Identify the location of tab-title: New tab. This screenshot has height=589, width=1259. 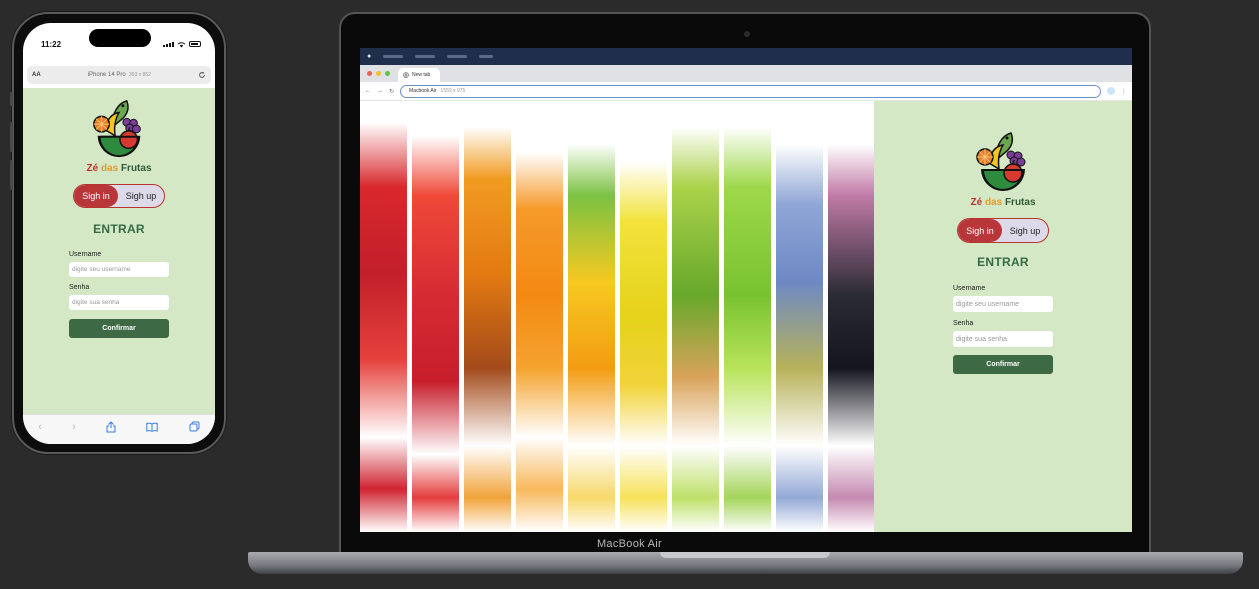
(421, 75).